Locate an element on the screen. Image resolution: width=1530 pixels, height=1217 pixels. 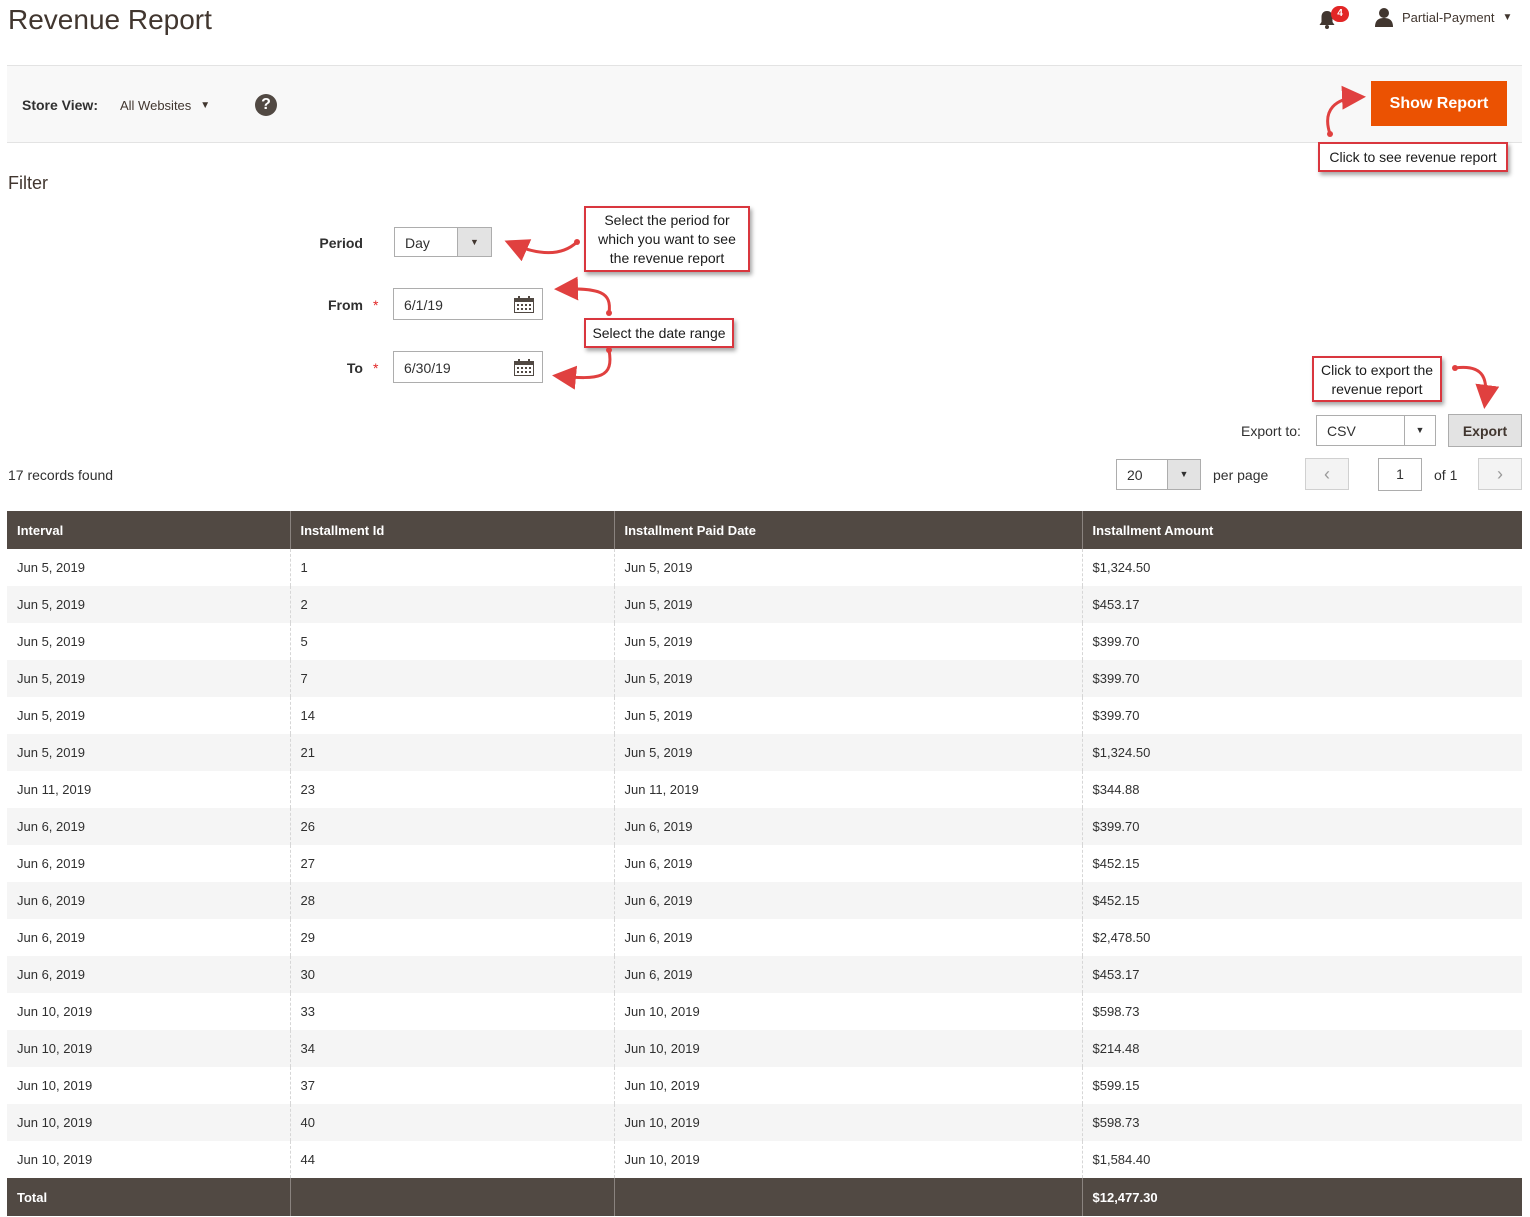
table-row: Jun 5, 2019 1 Jun 5, 2019 $1,324.50 is located at coordinates (764, 567).